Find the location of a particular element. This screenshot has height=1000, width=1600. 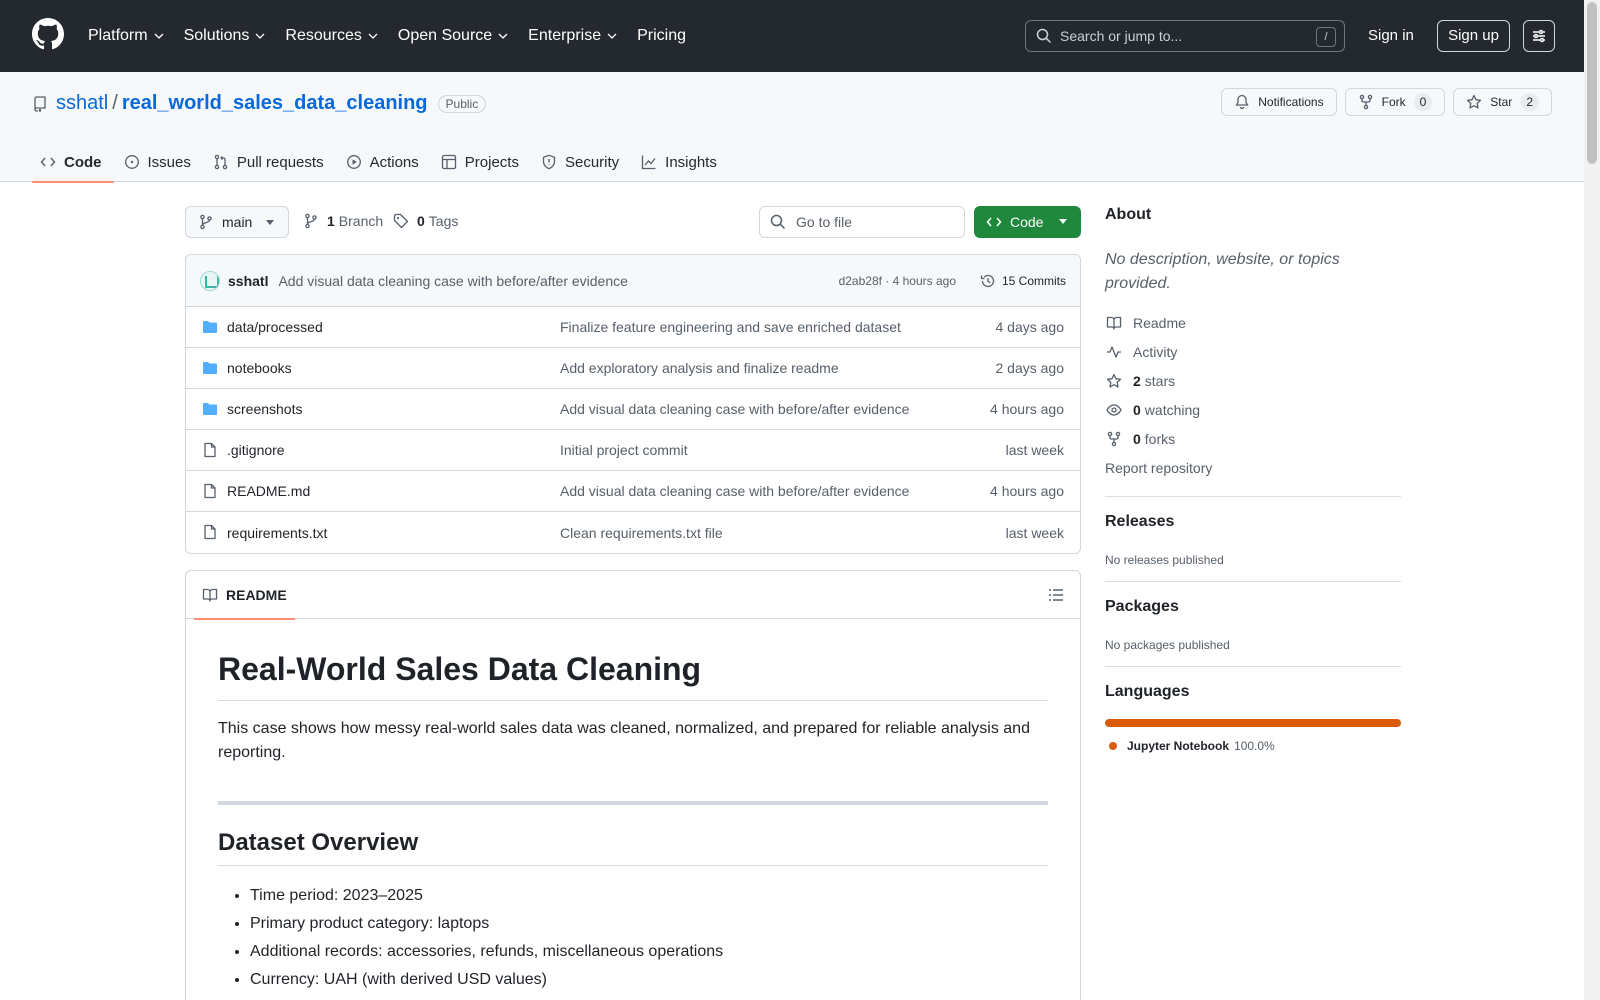

star-count: 2 is located at coordinates (1529, 102).